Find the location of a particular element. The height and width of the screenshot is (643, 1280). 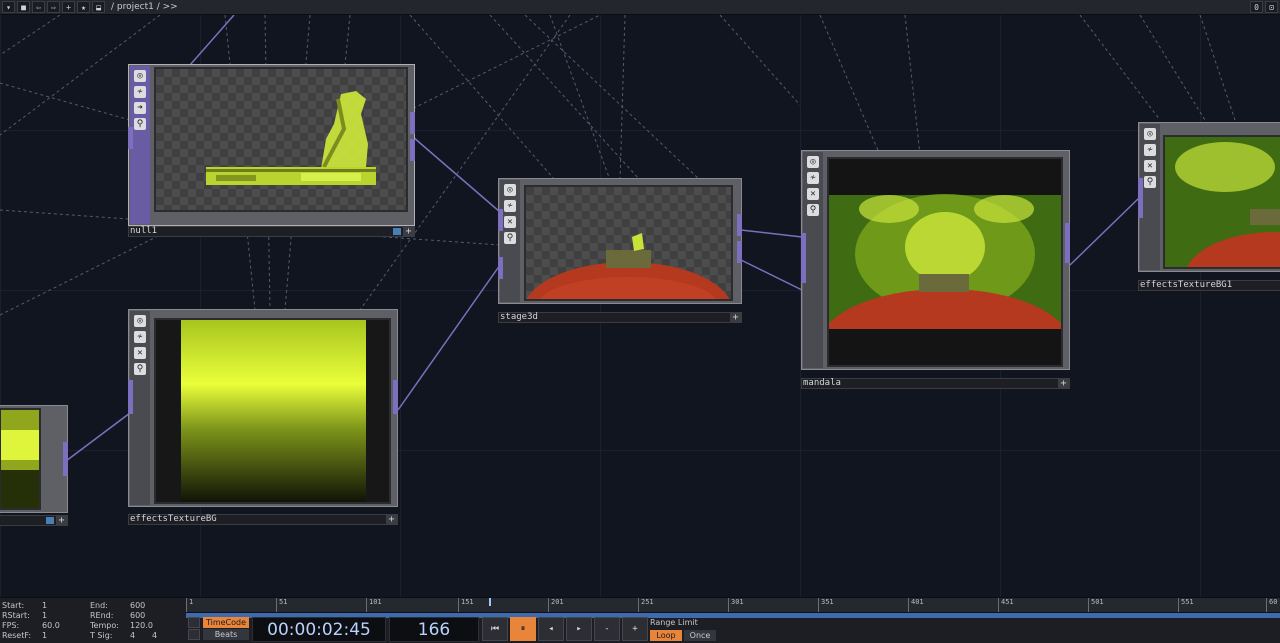

timecode-display: 00:00:02:45 is located at coordinates (319, 629).